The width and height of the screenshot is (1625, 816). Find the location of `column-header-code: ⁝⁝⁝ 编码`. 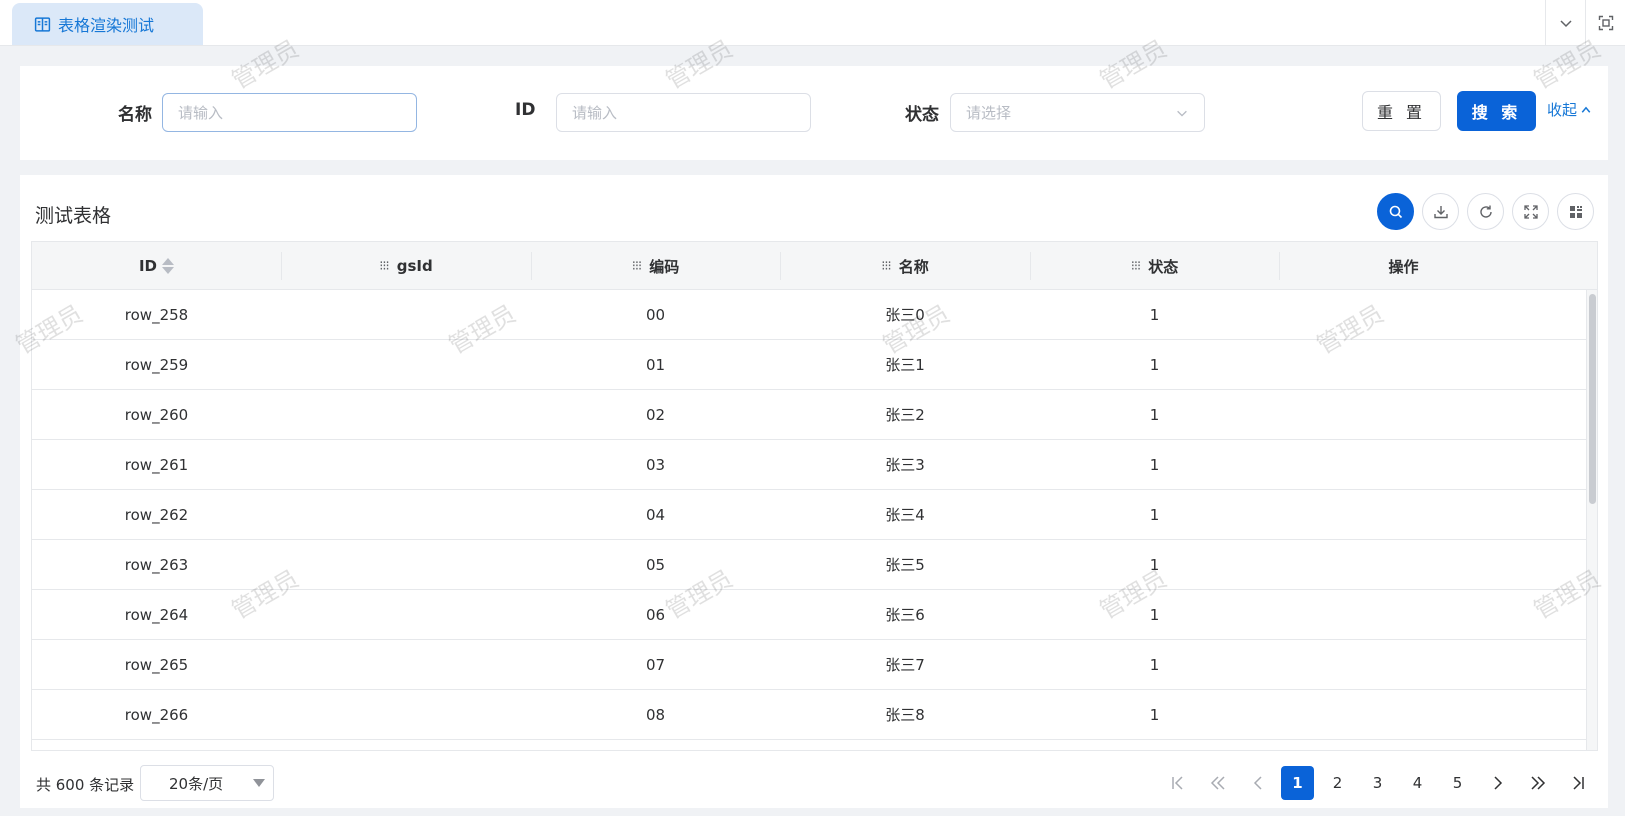

column-header-code: ⁝⁝⁝ 编码 is located at coordinates (655, 266).